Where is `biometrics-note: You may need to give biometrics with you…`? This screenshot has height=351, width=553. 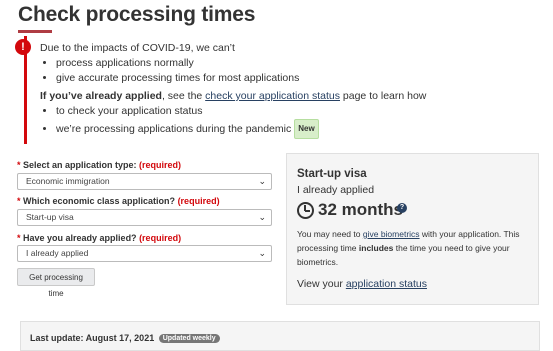
biometrics-note: You may need to give biometrics with you… is located at coordinates (408, 248).